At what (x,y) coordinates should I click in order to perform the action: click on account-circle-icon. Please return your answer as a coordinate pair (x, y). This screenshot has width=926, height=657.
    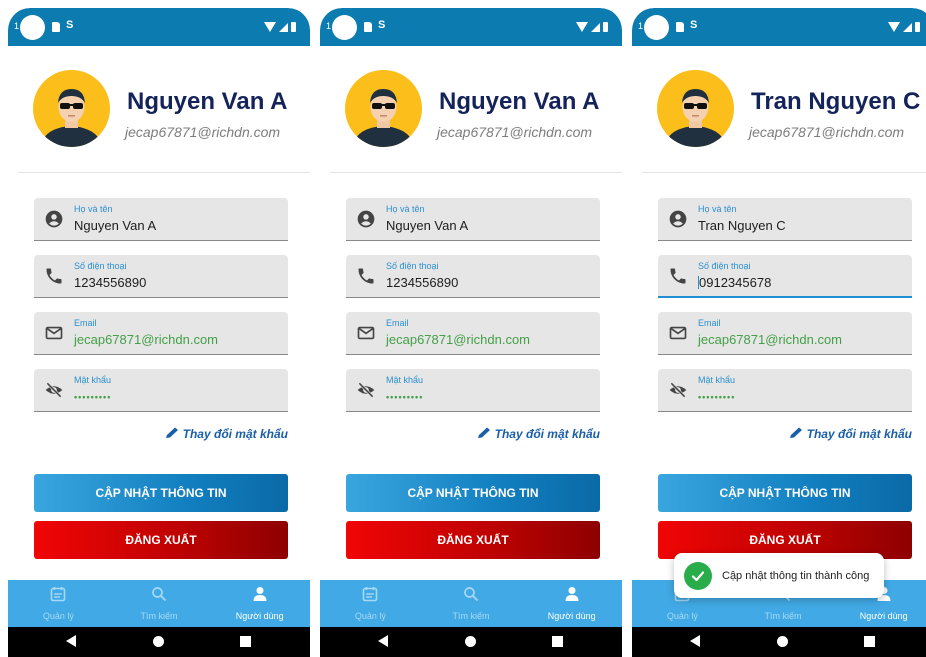
    Looking at the image, I should click on (366, 219).